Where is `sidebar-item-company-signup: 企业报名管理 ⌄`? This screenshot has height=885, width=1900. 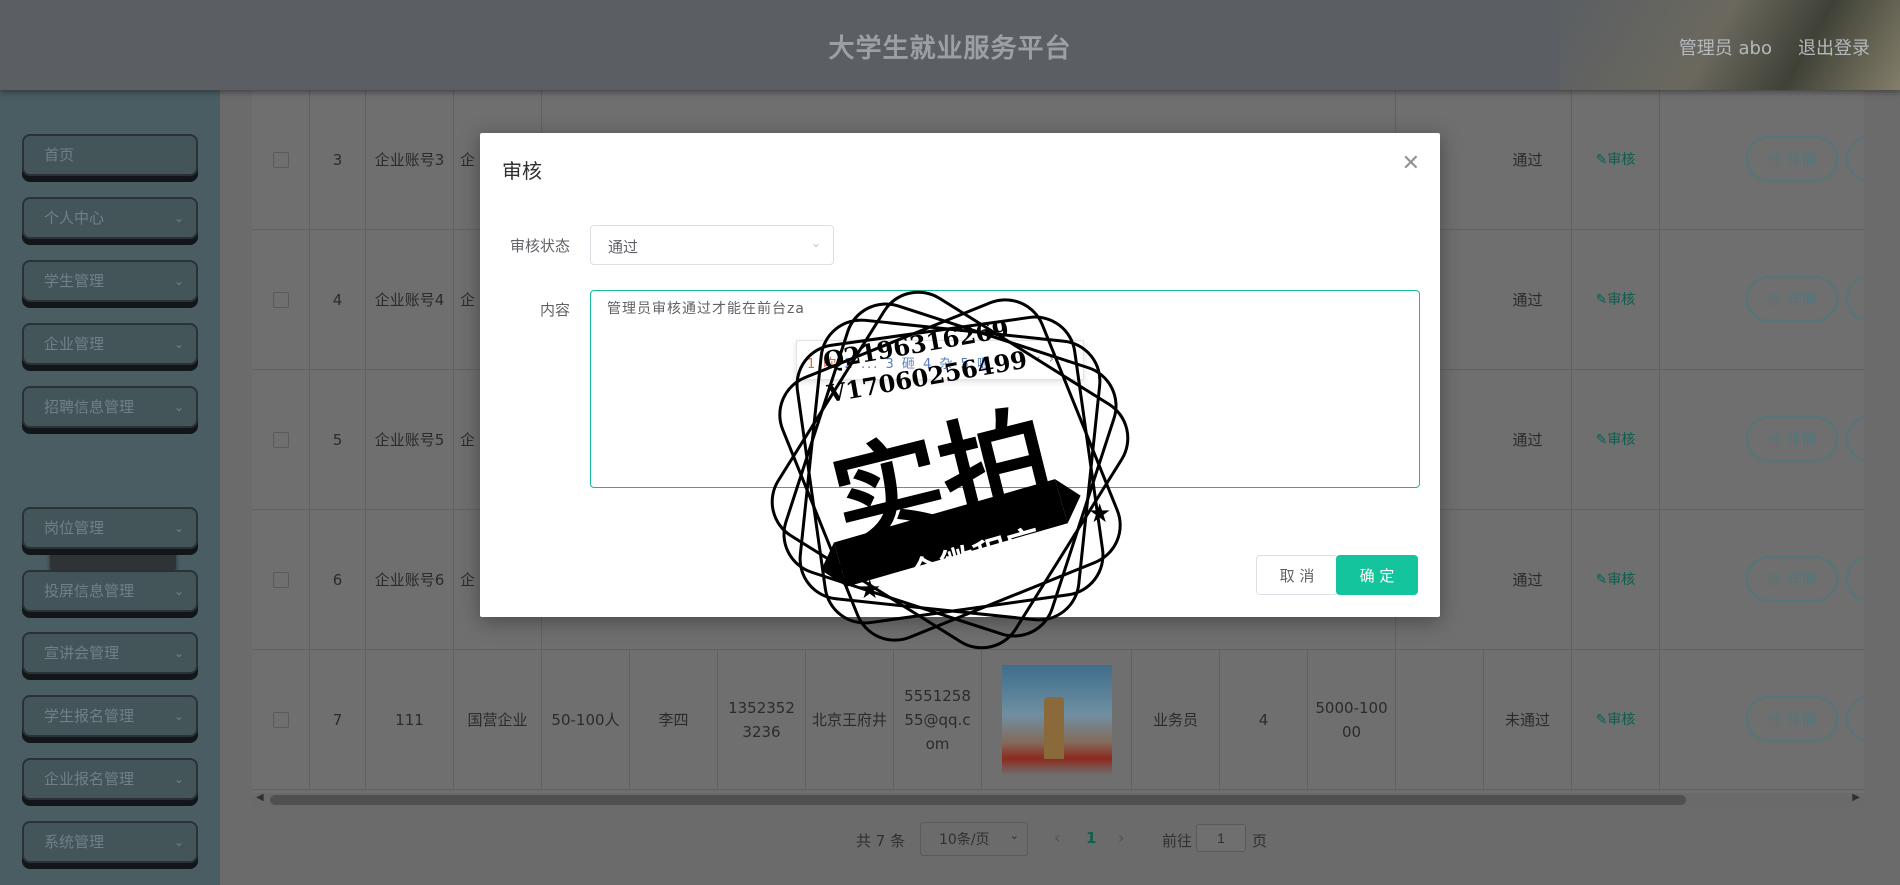
sidebar-item-company-signup: 企业报名管理 ⌄ is located at coordinates (110, 779).